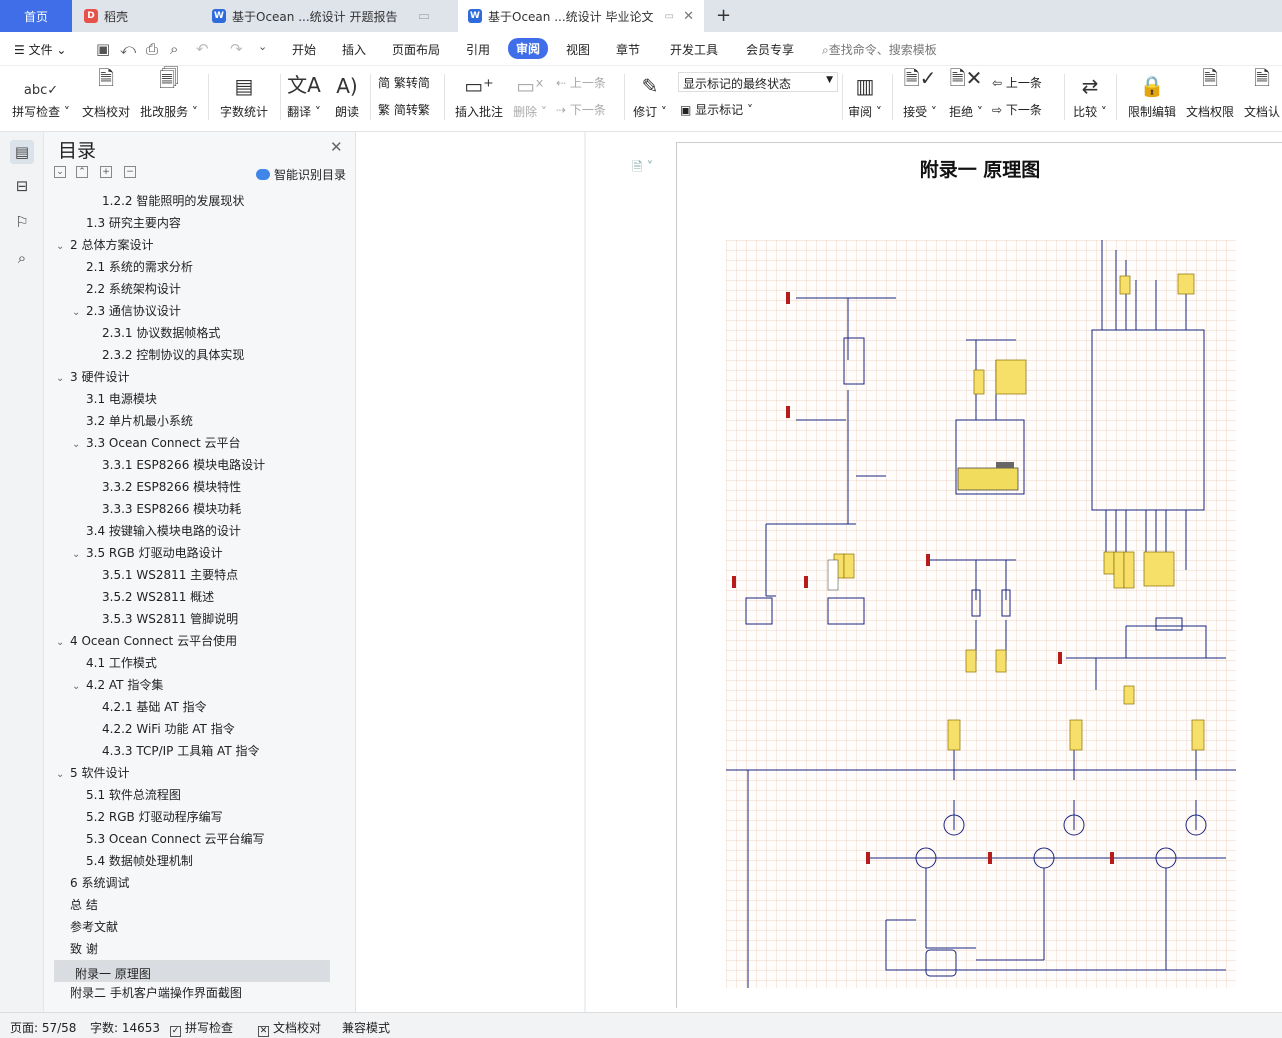 The image size is (1282, 1038). What do you see at coordinates (920, 97) in the screenshot?
I see `accept-button: 🗎✓ 接受 ˅` at bounding box center [920, 97].